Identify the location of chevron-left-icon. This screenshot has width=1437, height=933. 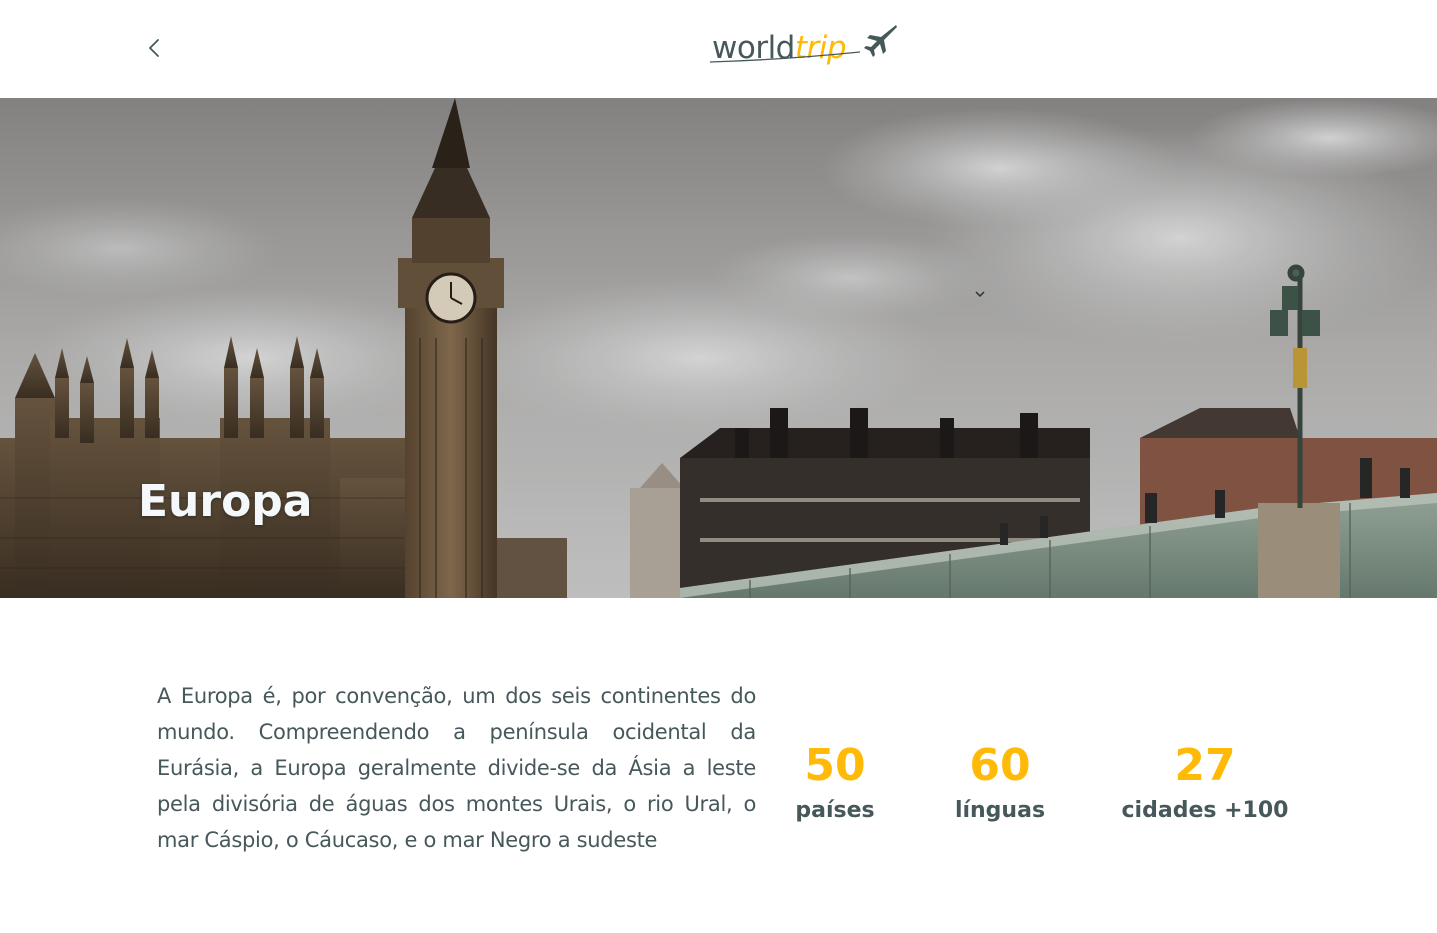
(154, 48).